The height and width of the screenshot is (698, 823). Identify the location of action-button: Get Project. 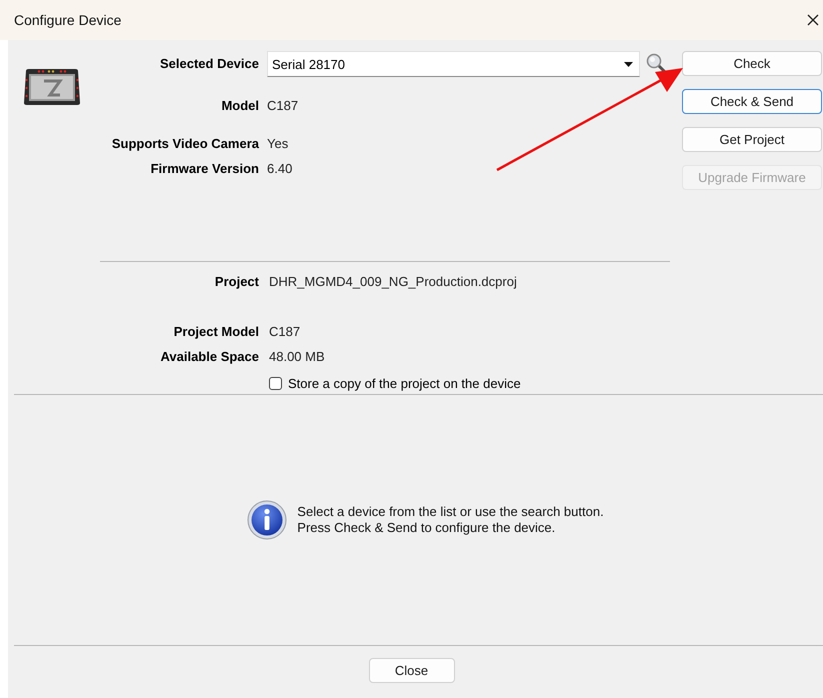
(752, 139).